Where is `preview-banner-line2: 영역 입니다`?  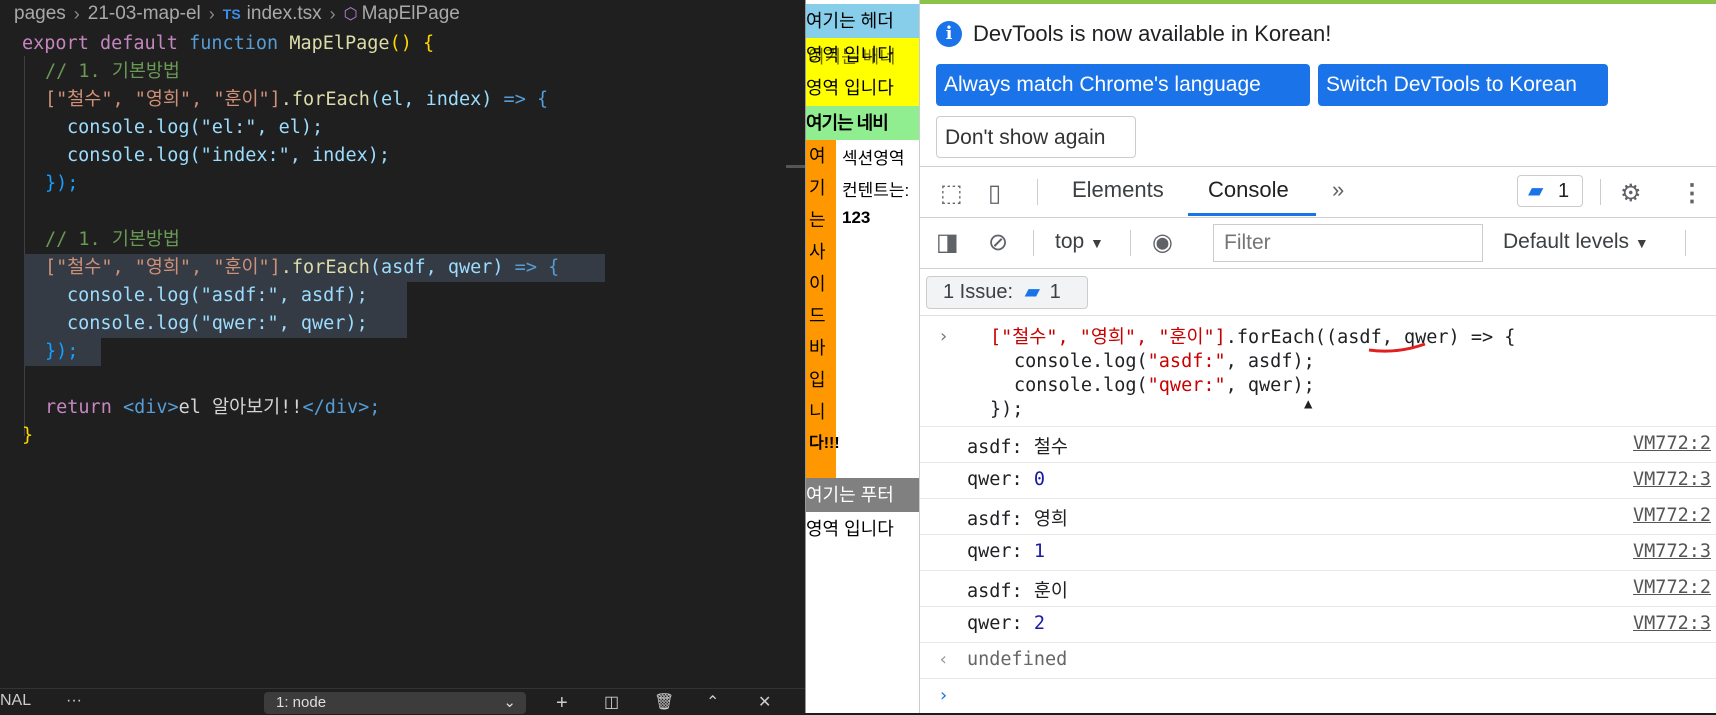
preview-banner-line2: 영역 입니다 is located at coordinates (850, 88).